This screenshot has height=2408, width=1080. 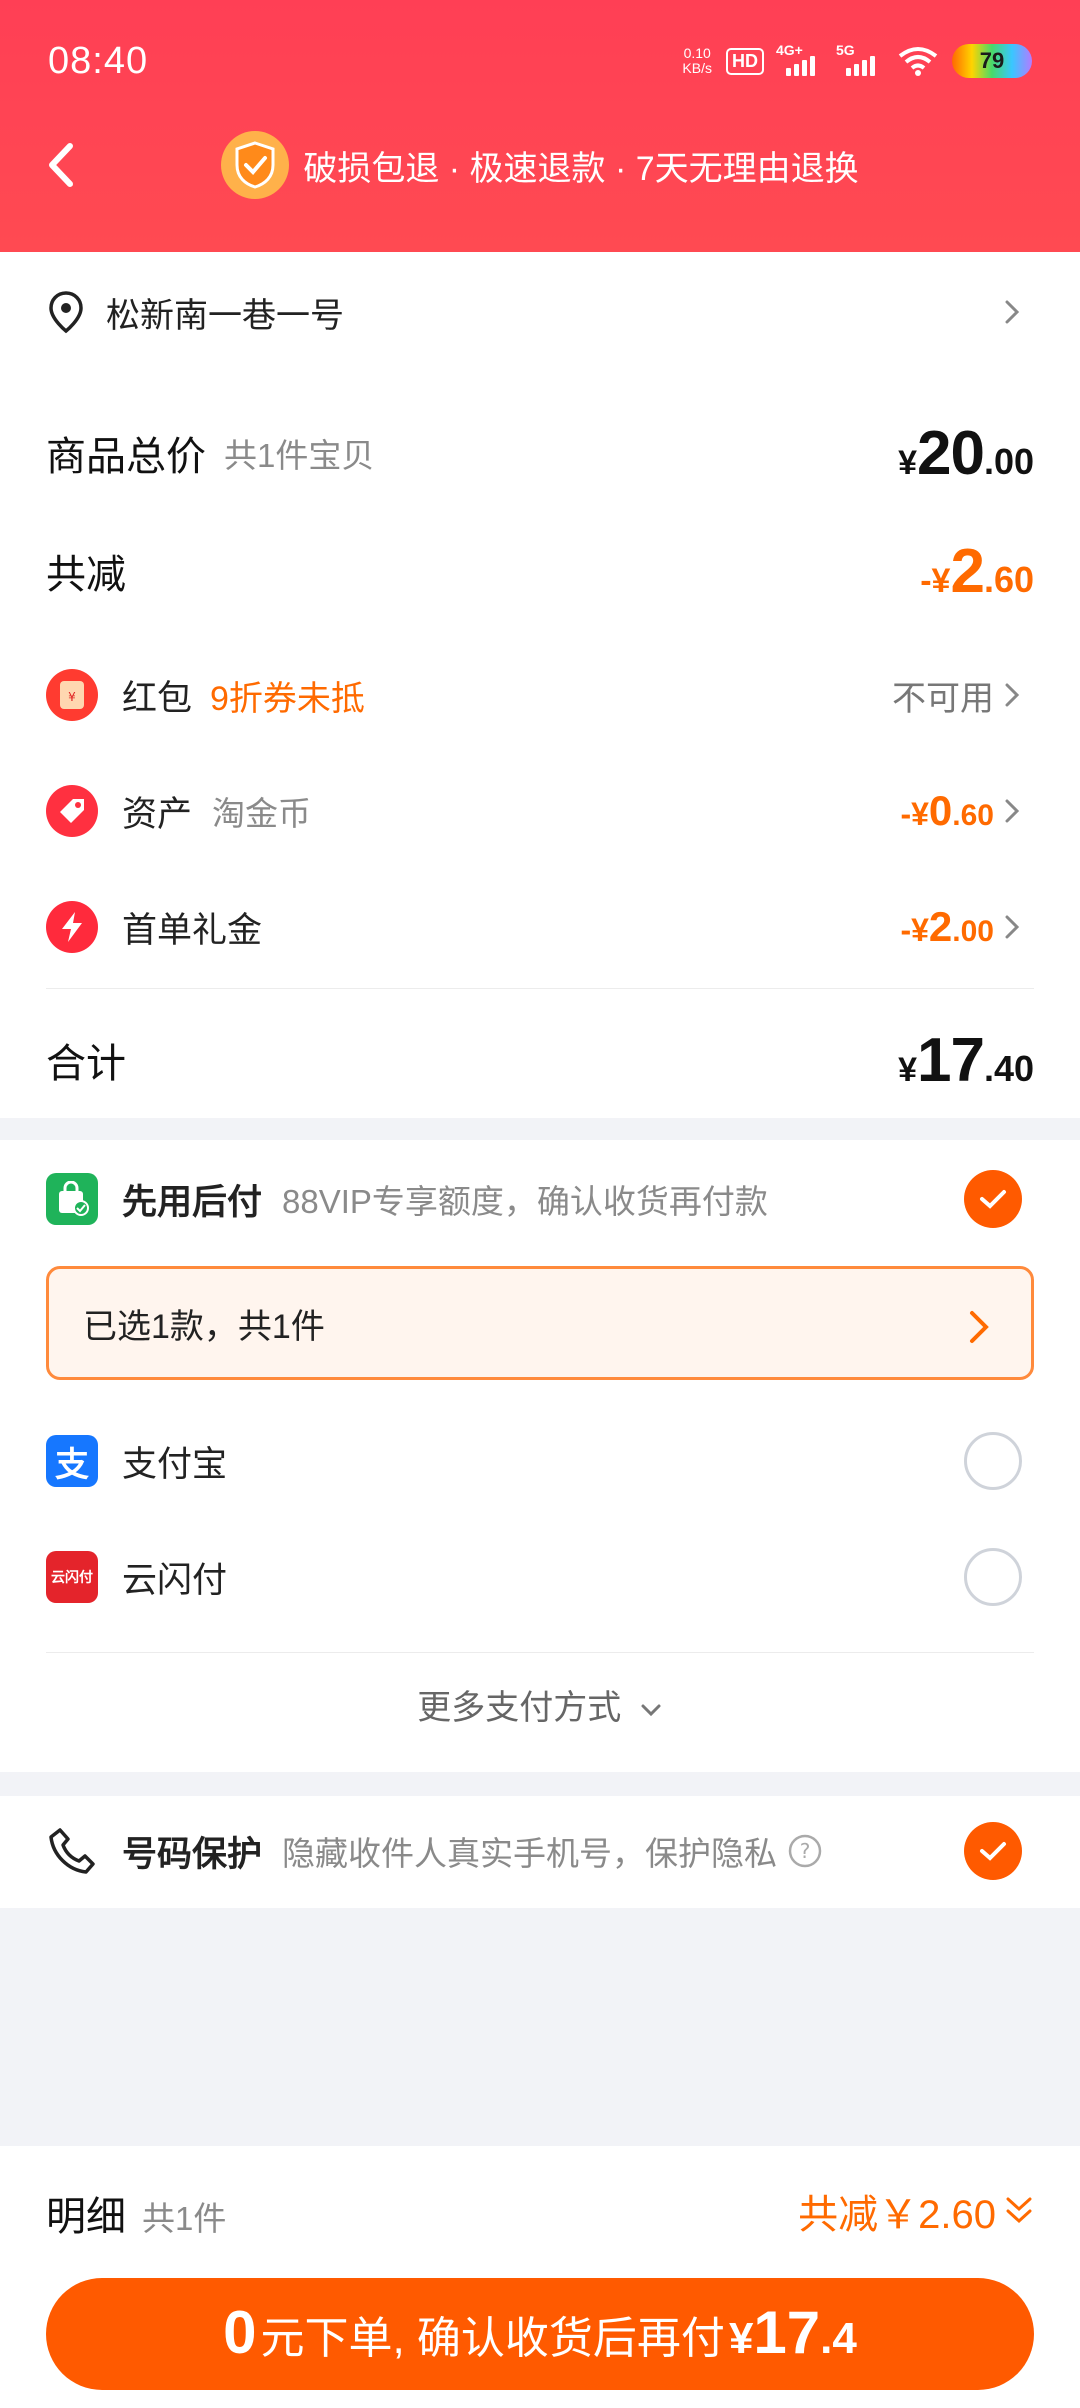 What do you see at coordinates (540, 1060) in the screenshot?
I see `total-row: 合计 ¥17.40` at bounding box center [540, 1060].